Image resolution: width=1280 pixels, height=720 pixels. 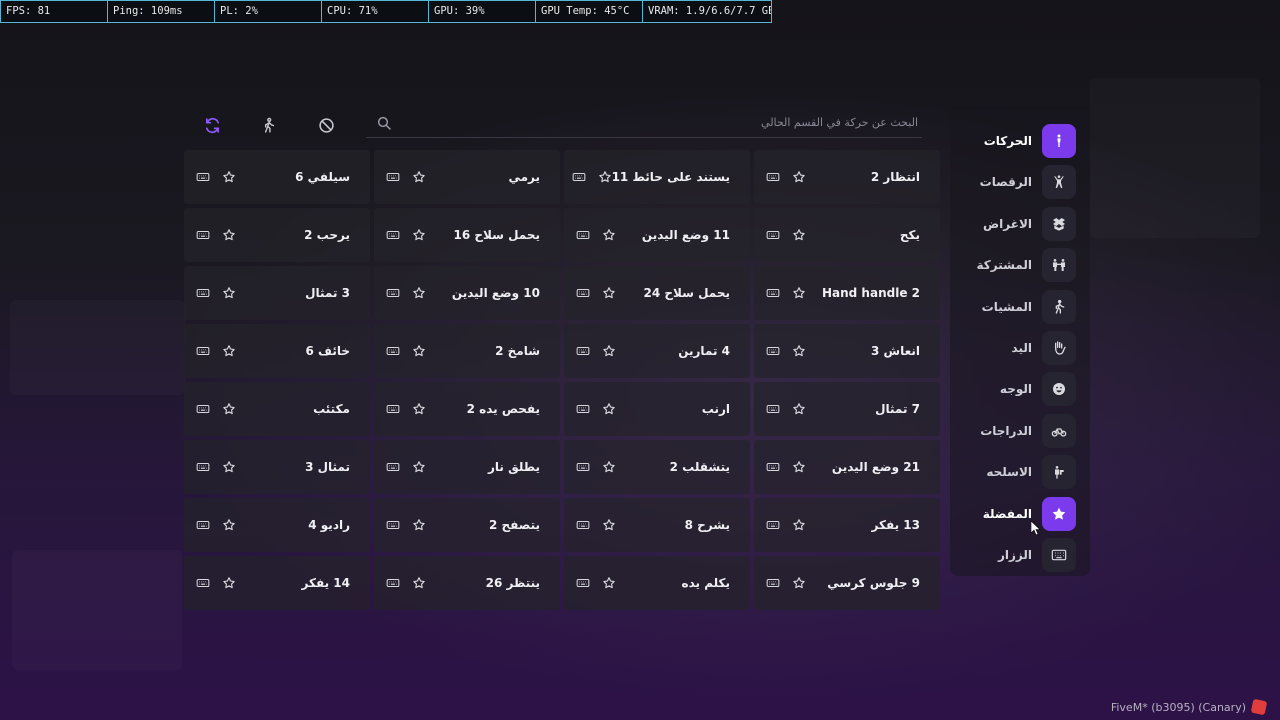 I want to click on emote-card: يستند على حائط 11, so click(x=657, y=177).